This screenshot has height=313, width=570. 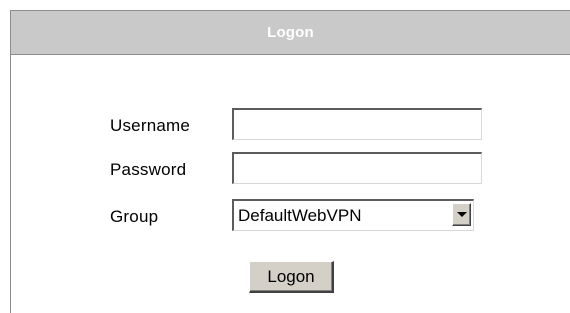 I want to click on group-select: DefaultWebVPN, so click(x=353, y=215).